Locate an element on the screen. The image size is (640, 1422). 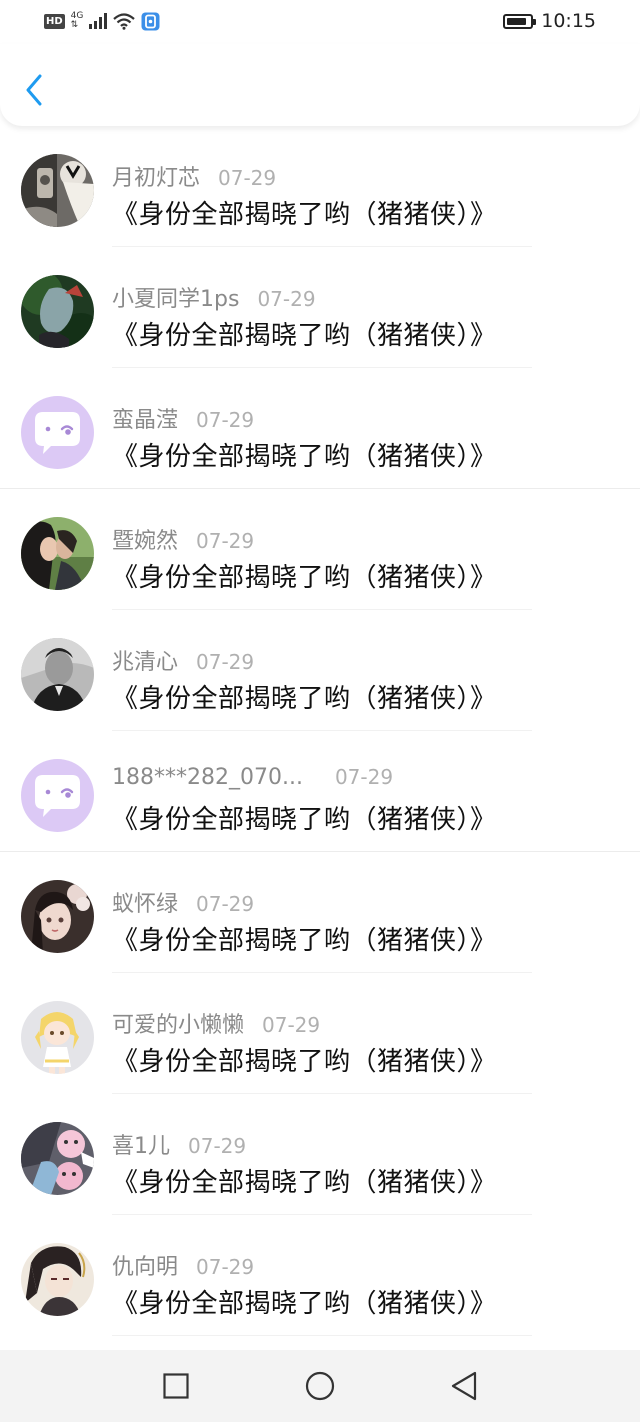
system-nav-bar is located at coordinates (320, 1386).